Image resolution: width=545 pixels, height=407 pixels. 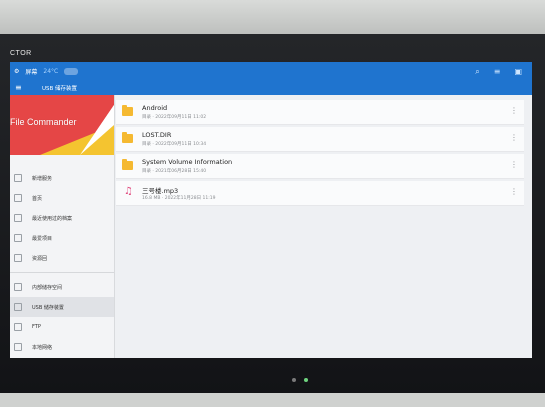 What do you see at coordinates (187, 162) in the screenshot?
I see `file-name: System Volume Information` at bounding box center [187, 162].